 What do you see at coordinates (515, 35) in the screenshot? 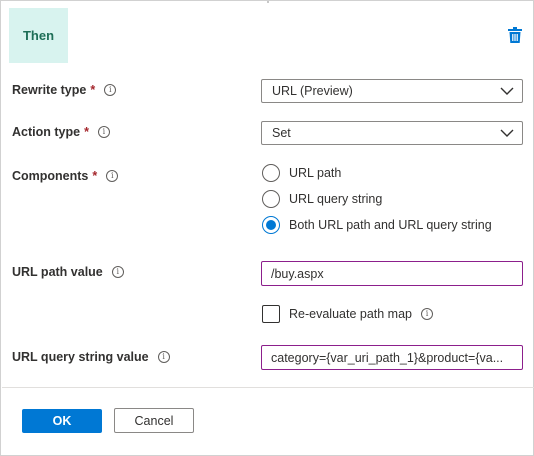
I see `trash-icon` at bounding box center [515, 35].